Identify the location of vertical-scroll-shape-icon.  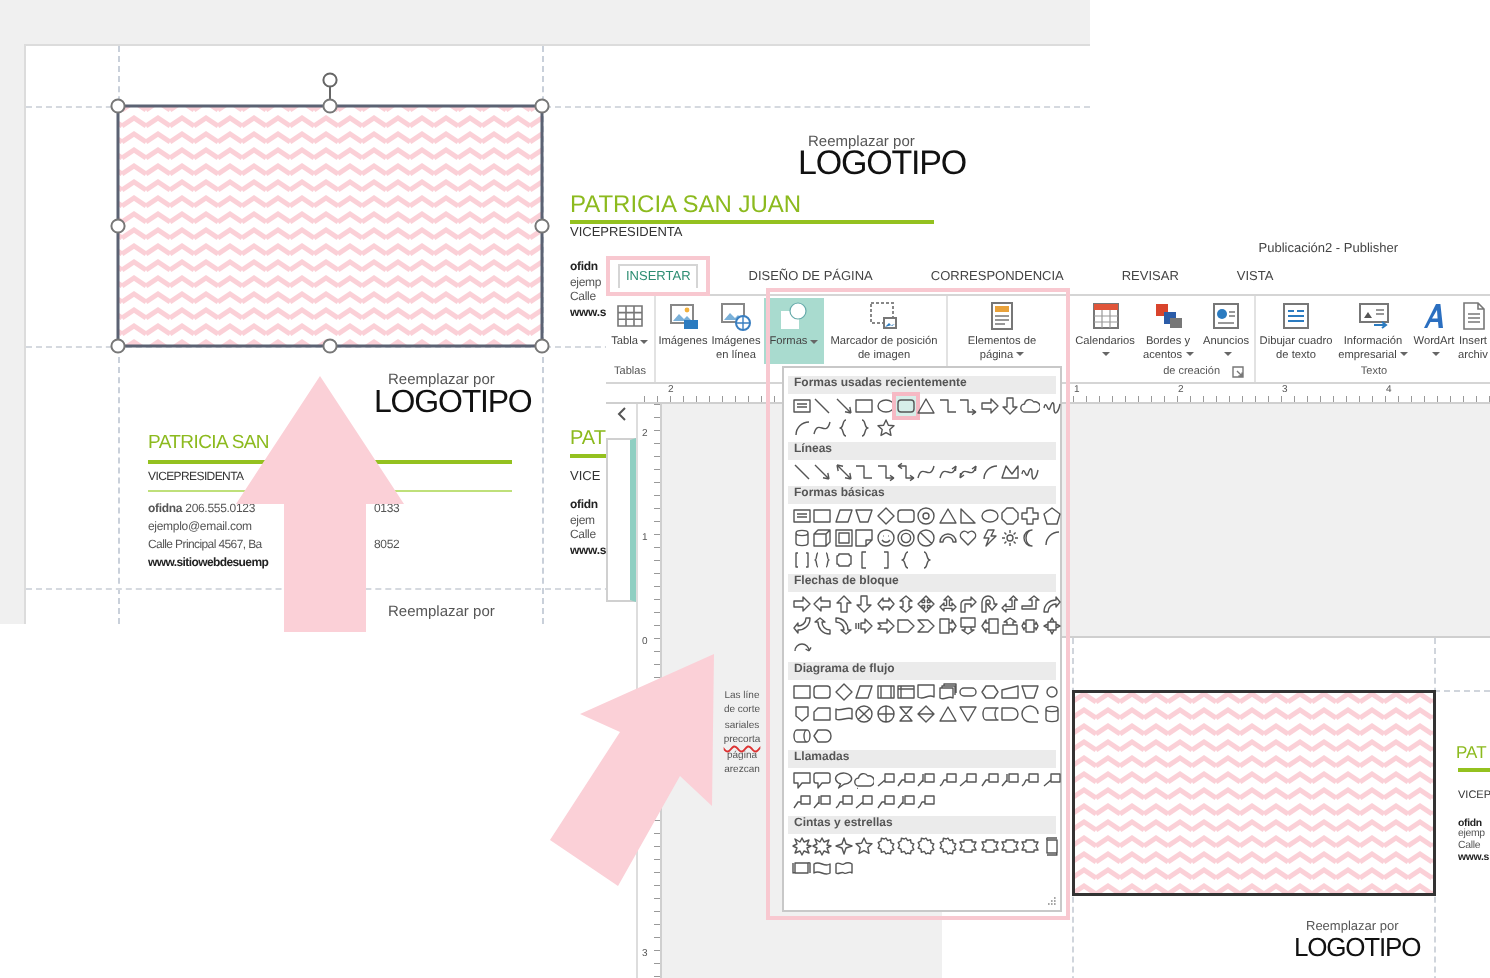
(1051, 846).